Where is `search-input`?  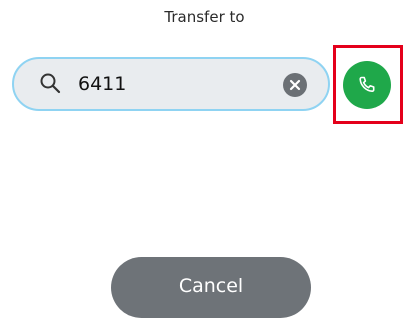
search-input is located at coordinates (173, 84).